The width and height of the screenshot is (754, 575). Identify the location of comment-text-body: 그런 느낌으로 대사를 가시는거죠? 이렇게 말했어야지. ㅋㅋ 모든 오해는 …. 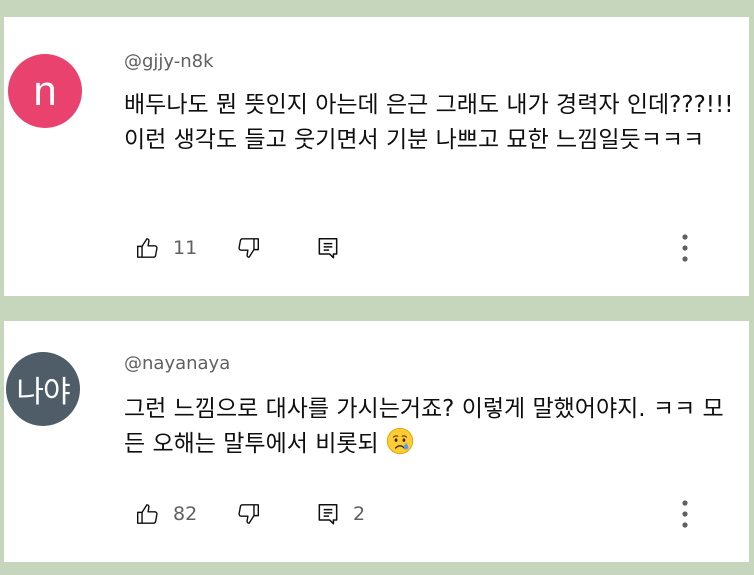
(424, 426).